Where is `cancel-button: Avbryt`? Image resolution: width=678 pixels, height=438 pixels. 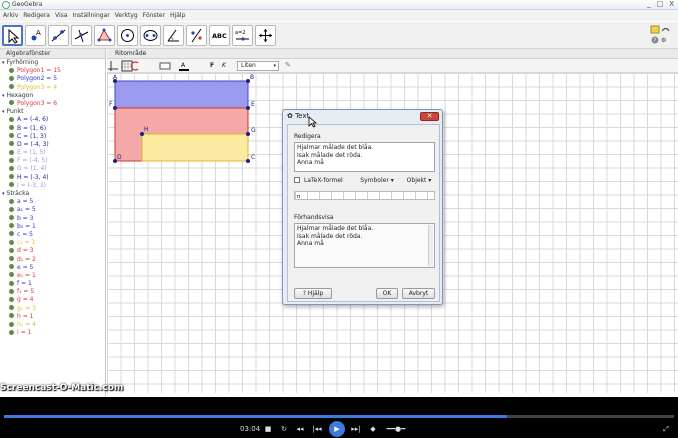 cancel-button: Avbryt is located at coordinates (418, 293).